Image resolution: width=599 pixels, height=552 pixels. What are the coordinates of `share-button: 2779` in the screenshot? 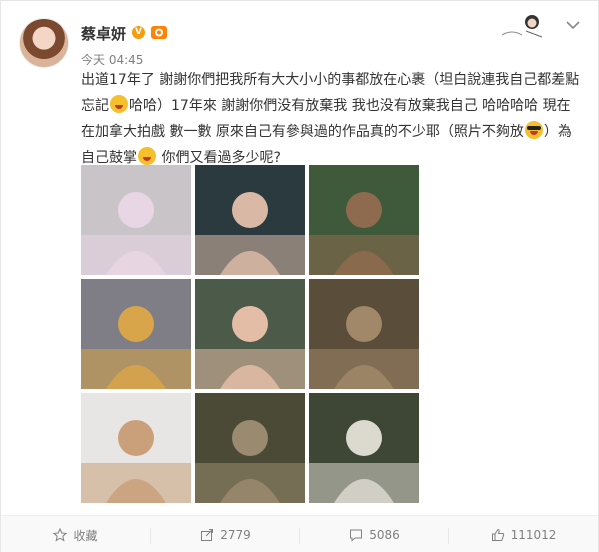 It's located at (225, 534).